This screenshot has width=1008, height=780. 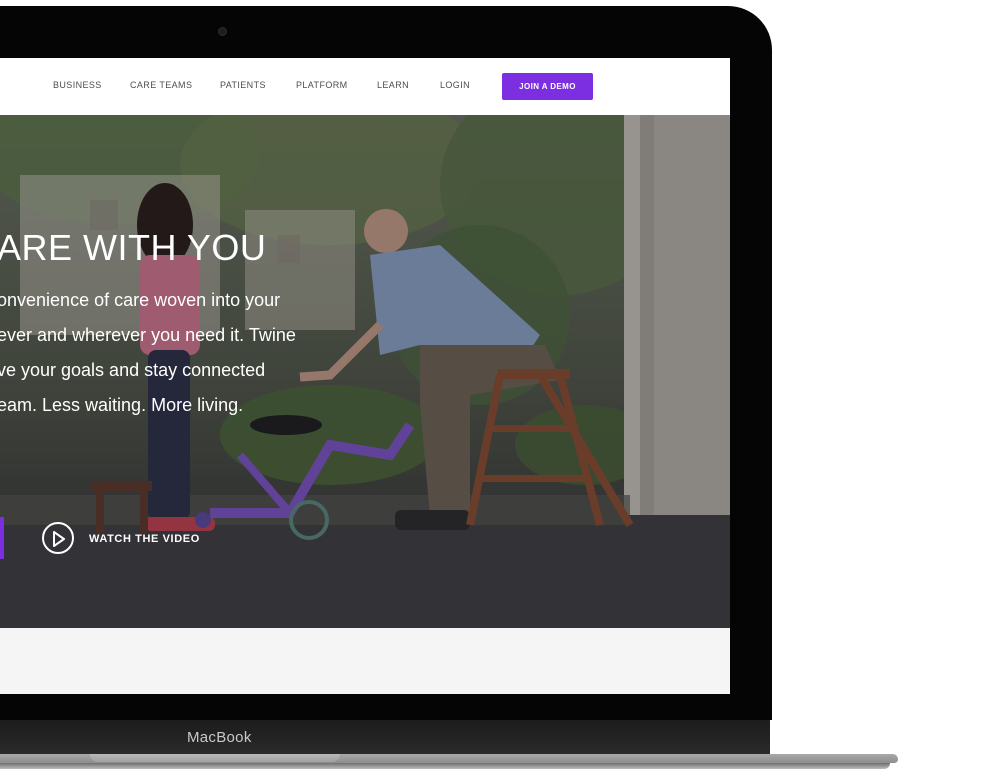 What do you see at coordinates (455, 85) in the screenshot?
I see `nav-login: LOGIN` at bounding box center [455, 85].